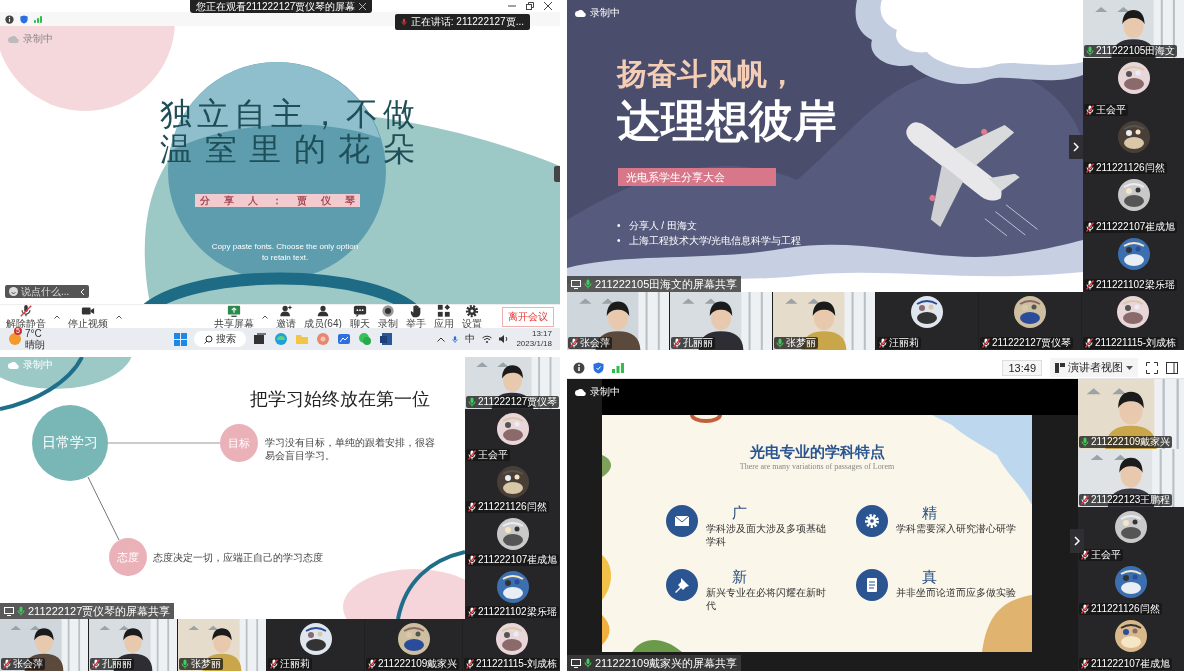 This screenshot has height=671, width=1184. Describe the element at coordinates (386, 339) in the screenshot. I see `document-icon` at that location.